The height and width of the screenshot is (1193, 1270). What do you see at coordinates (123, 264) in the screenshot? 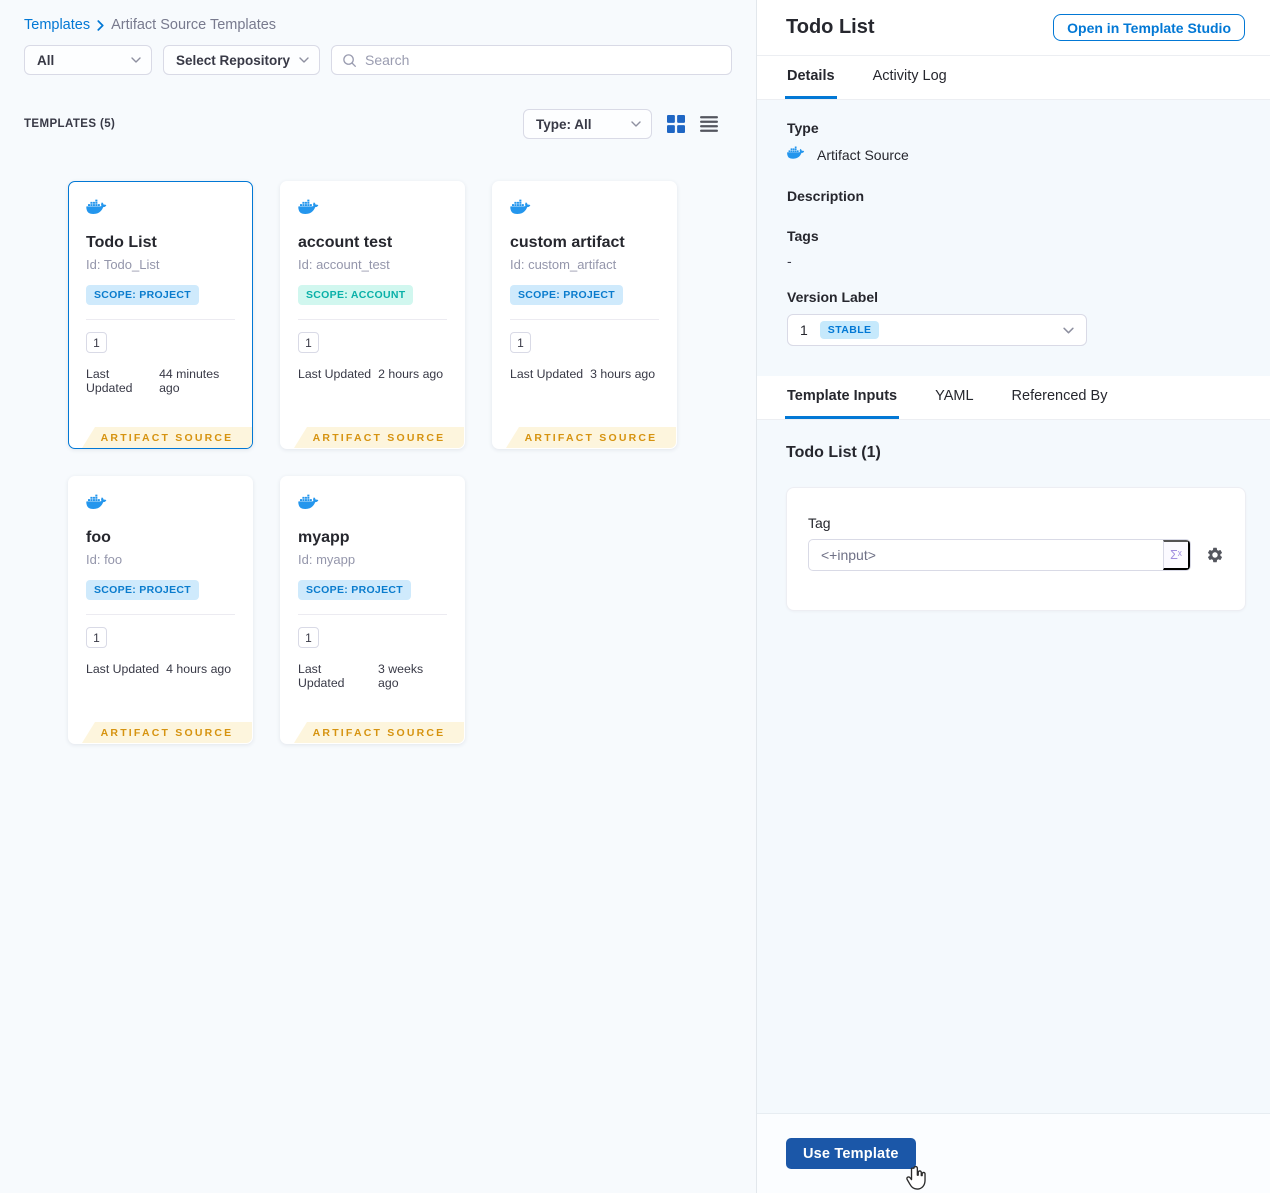
I see `template-id: Id: Todo_List` at bounding box center [123, 264].